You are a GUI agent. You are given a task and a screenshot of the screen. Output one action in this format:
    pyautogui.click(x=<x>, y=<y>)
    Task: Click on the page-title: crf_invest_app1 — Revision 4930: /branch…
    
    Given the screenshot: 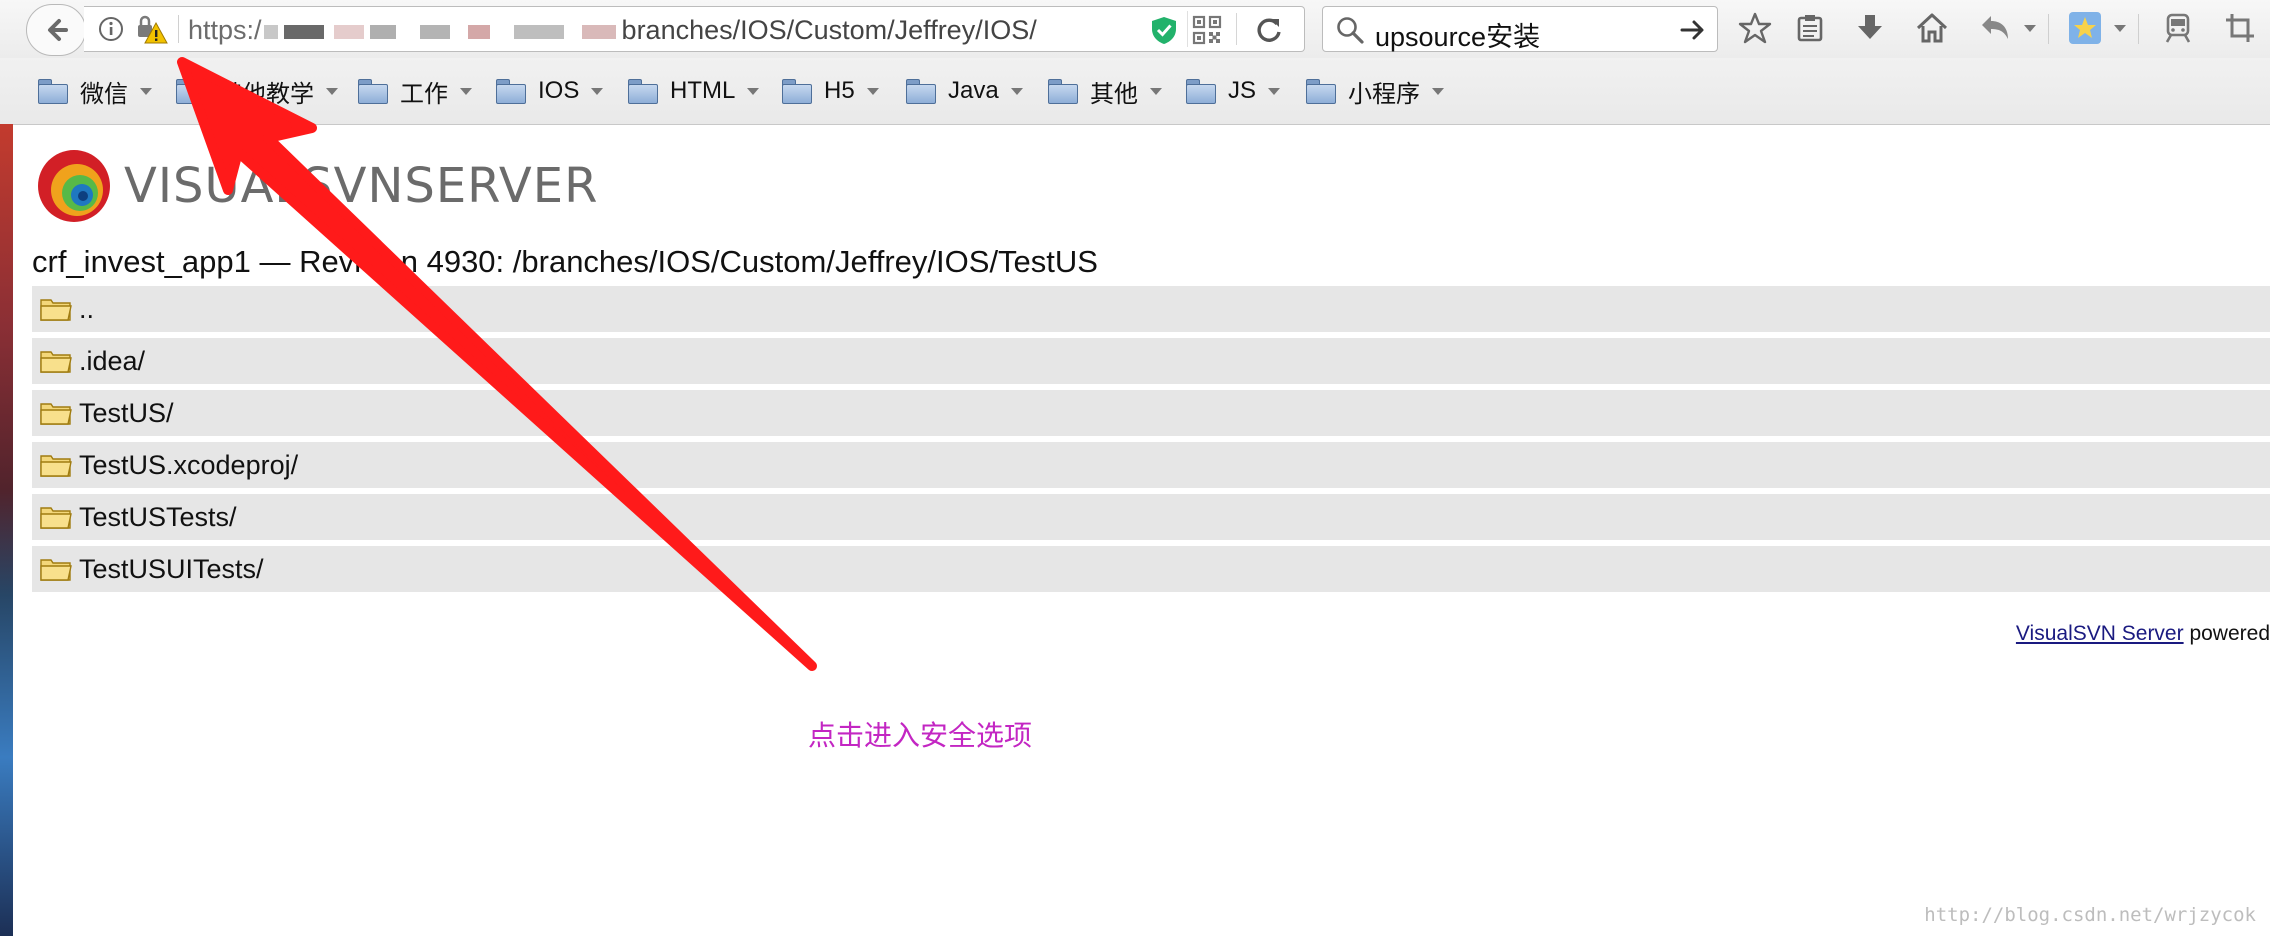 What is the action you would take?
    pyautogui.click(x=565, y=261)
    